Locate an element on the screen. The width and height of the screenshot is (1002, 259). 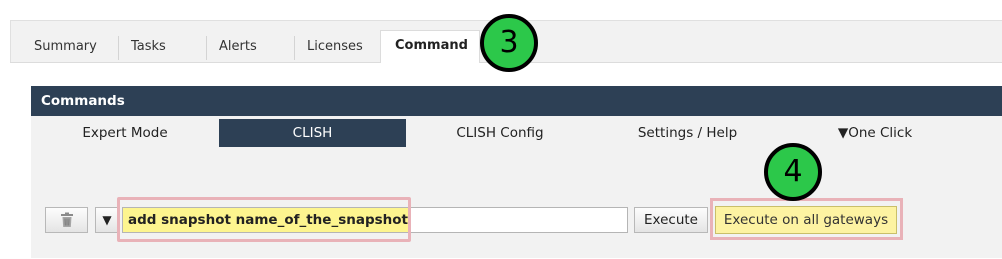
subtab-one-click: ▼One Click is located at coordinates (875, 133).